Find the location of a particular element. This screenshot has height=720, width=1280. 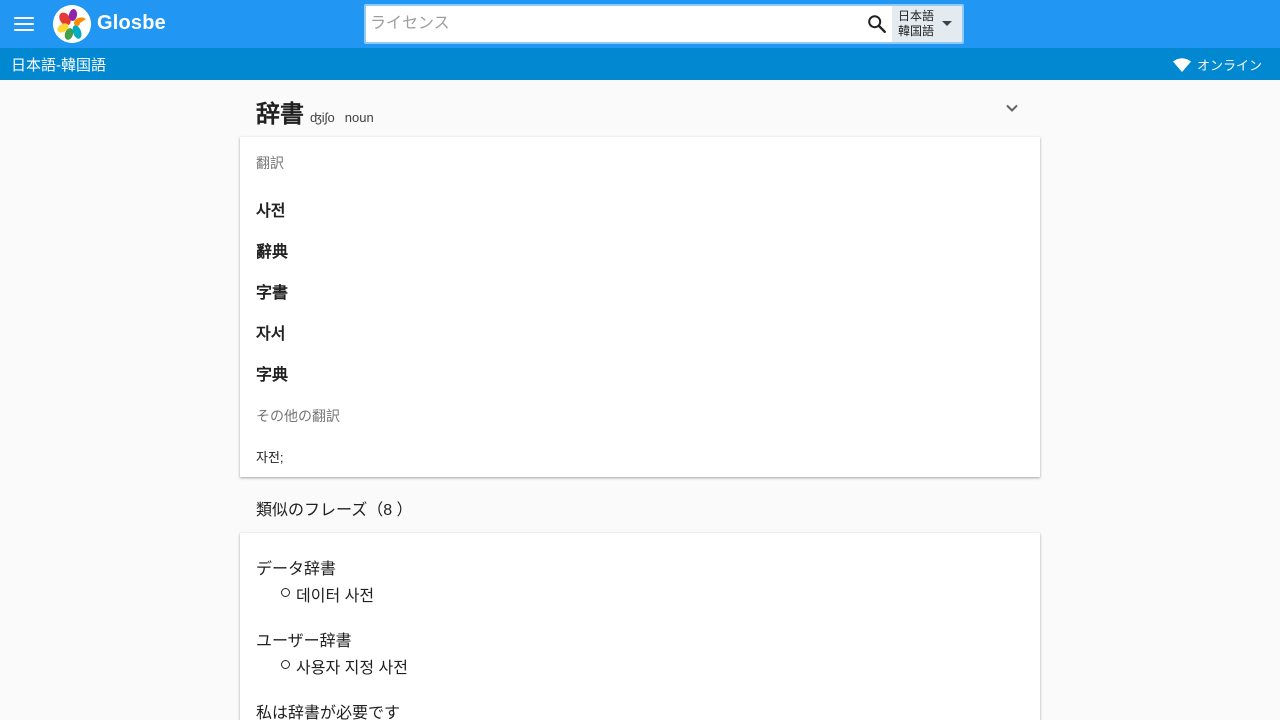

other-translations-label: その他の翻訳 is located at coordinates (298, 416).